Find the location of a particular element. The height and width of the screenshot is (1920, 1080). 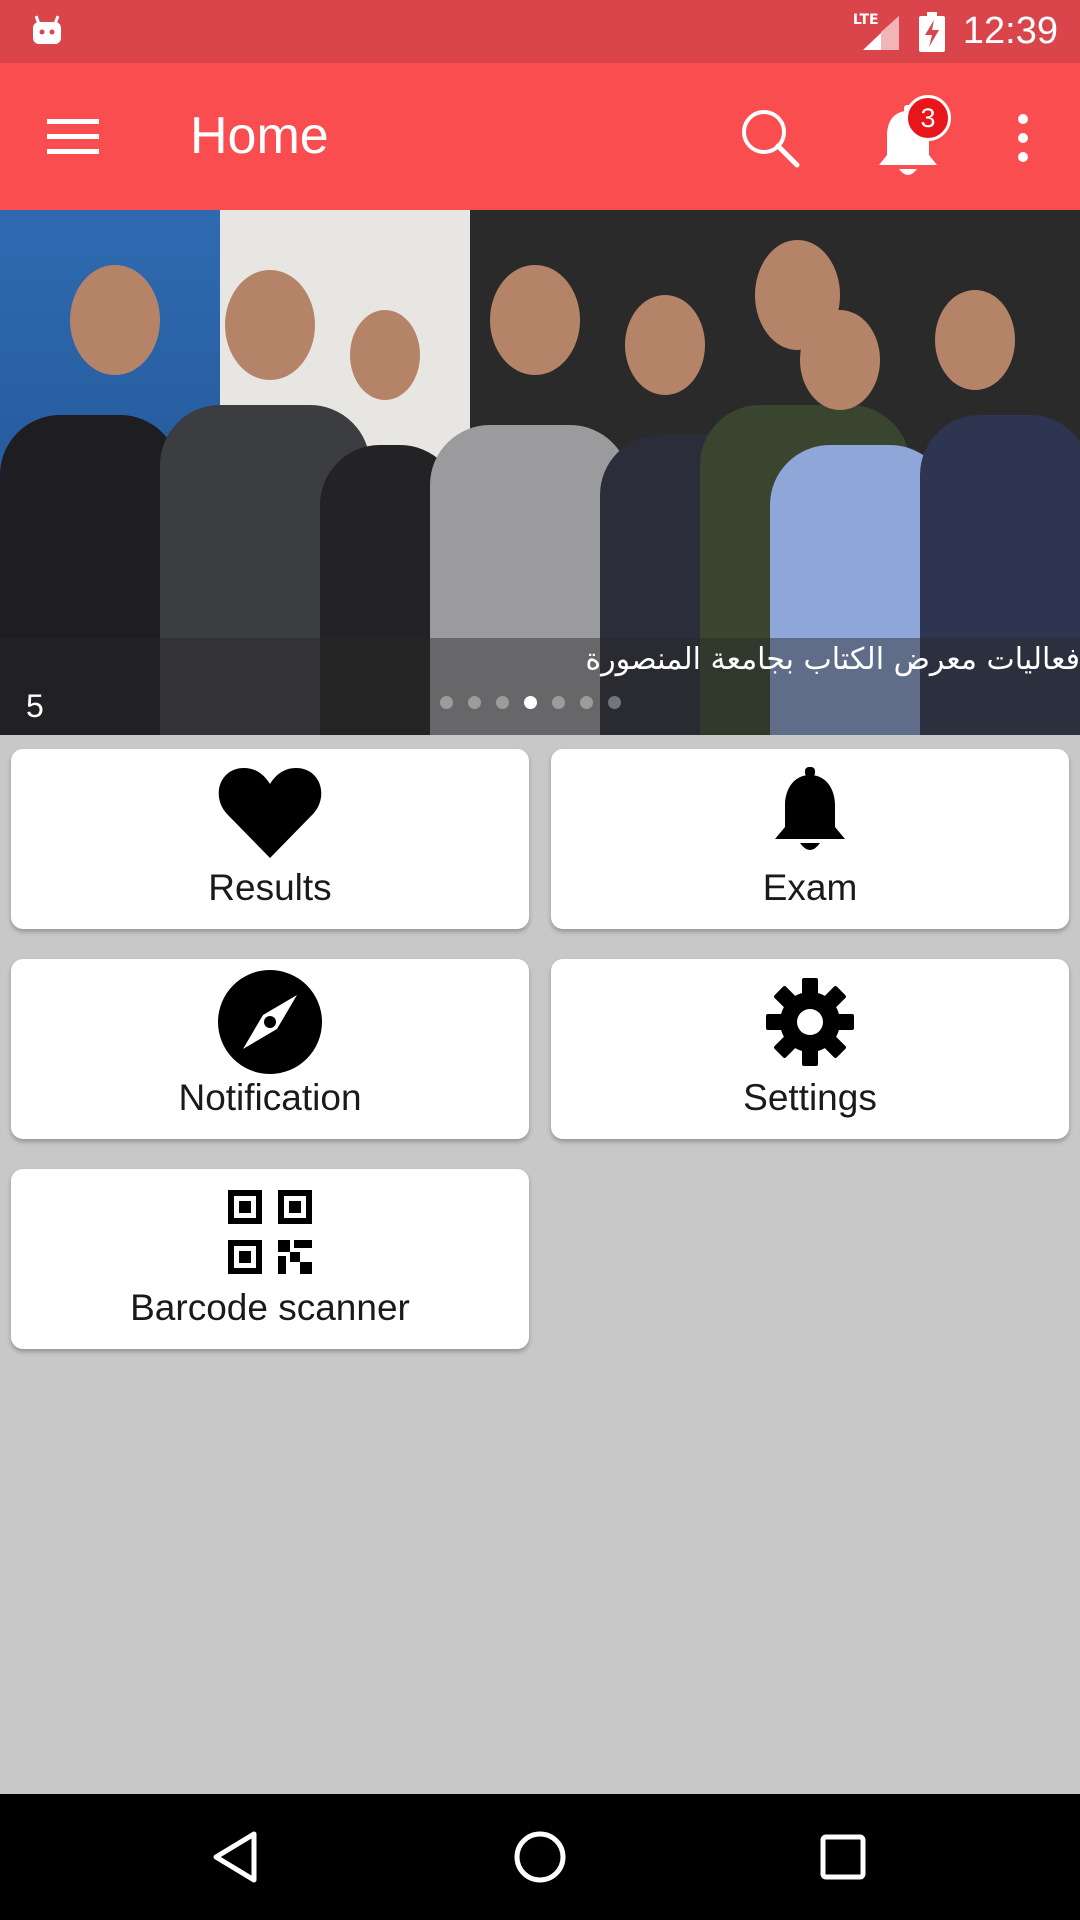

notifications-button: 3 is located at coordinates (910, 138).